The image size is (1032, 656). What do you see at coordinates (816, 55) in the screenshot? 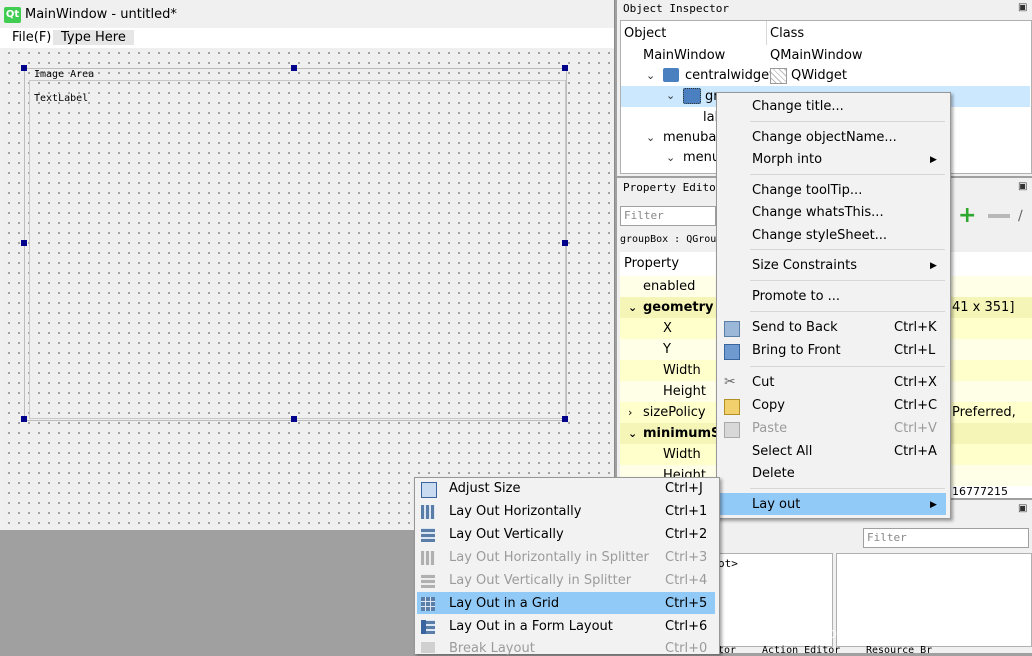
I see `tree-class: QMainWindow` at bounding box center [816, 55].